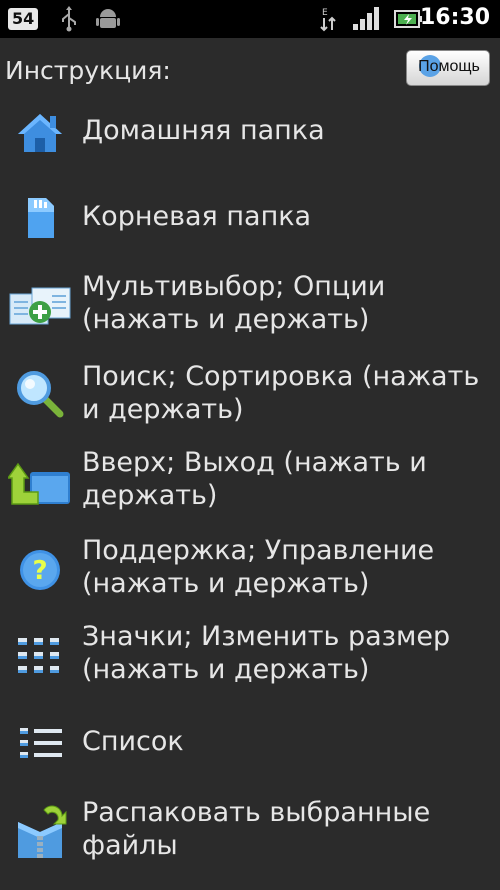 This screenshot has height=890, width=500. I want to click on item-label: Поиск; Сортировка (нажать и держать), so click(281, 393).